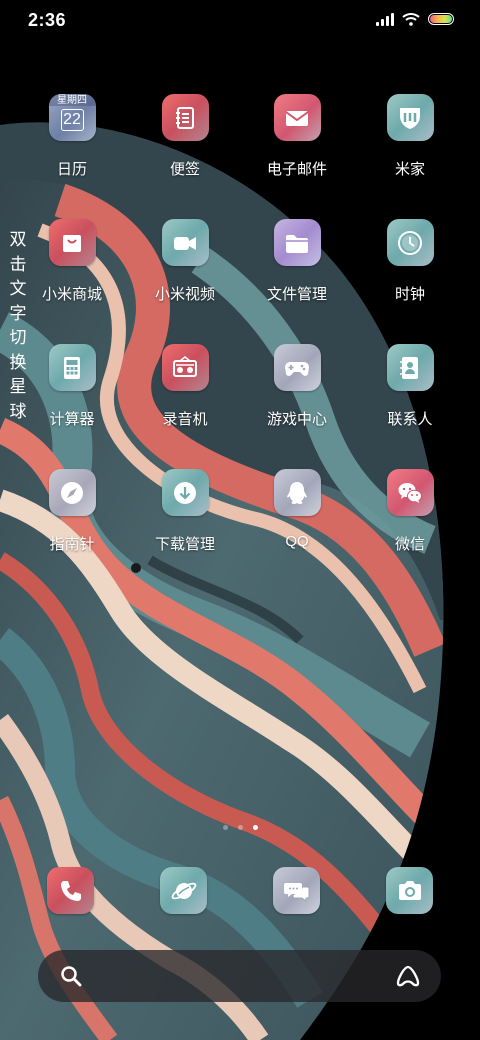 The width and height of the screenshot is (480, 1040). I want to click on app-calendar: 星期四 22 日历, so click(72, 136).